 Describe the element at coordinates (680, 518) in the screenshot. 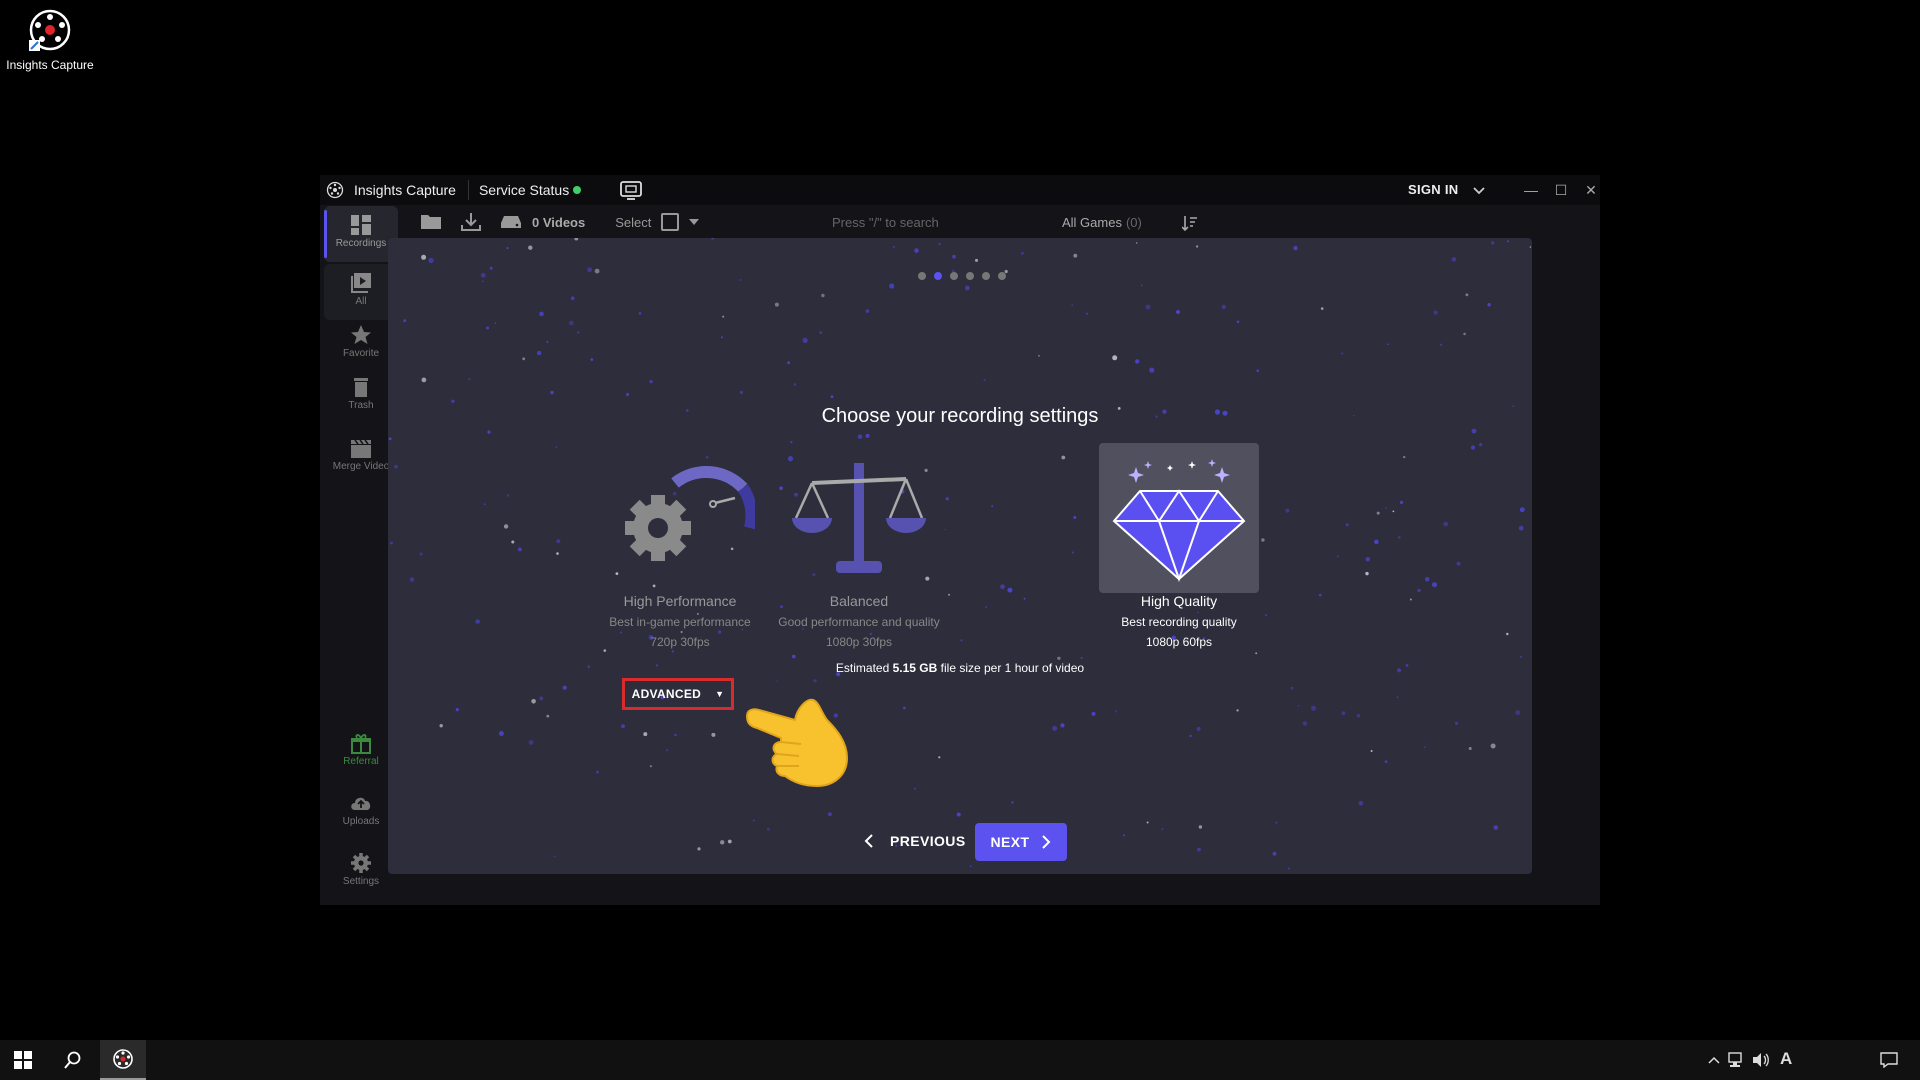

I see `option-high-performance` at that location.